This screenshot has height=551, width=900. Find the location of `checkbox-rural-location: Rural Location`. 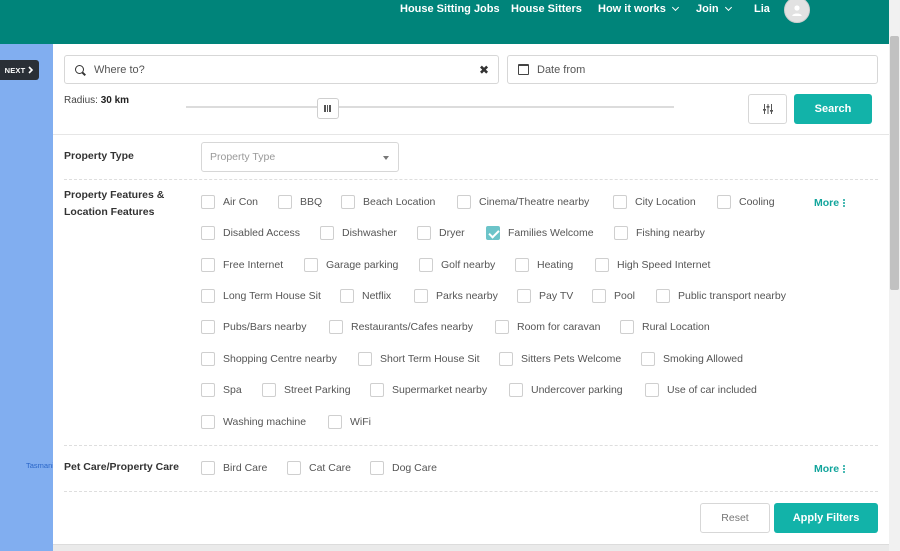

checkbox-rural-location: Rural Location is located at coordinates (665, 327).